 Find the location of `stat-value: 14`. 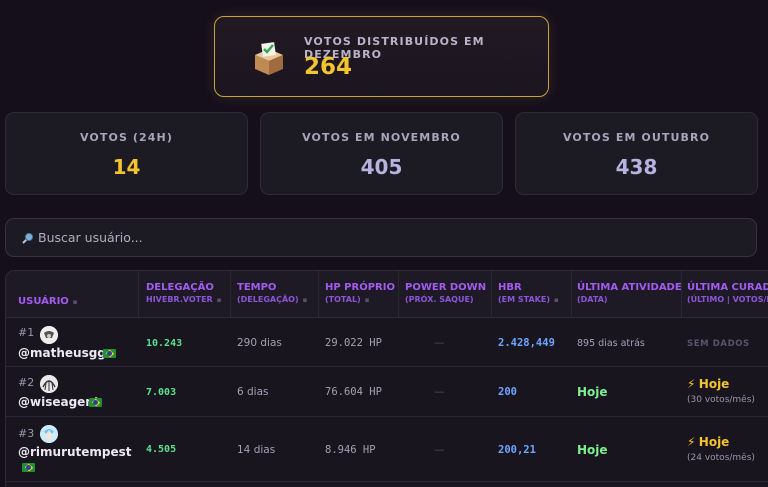

stat-value: 14 is located at coordinates (126, 167).